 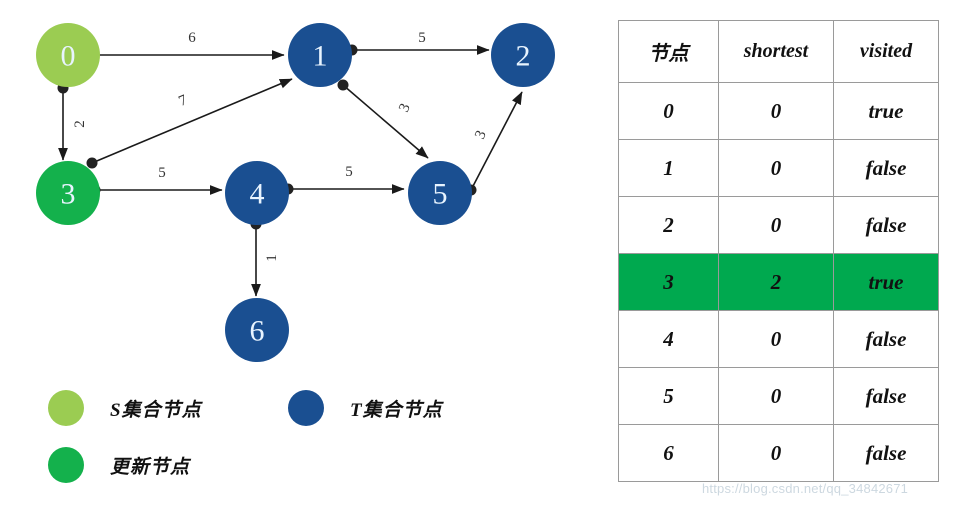 What do you see at coordinates (185, 45) in the screenshot?
I see `graph-edge-0-1: 6` at bounding box center [185, 45].